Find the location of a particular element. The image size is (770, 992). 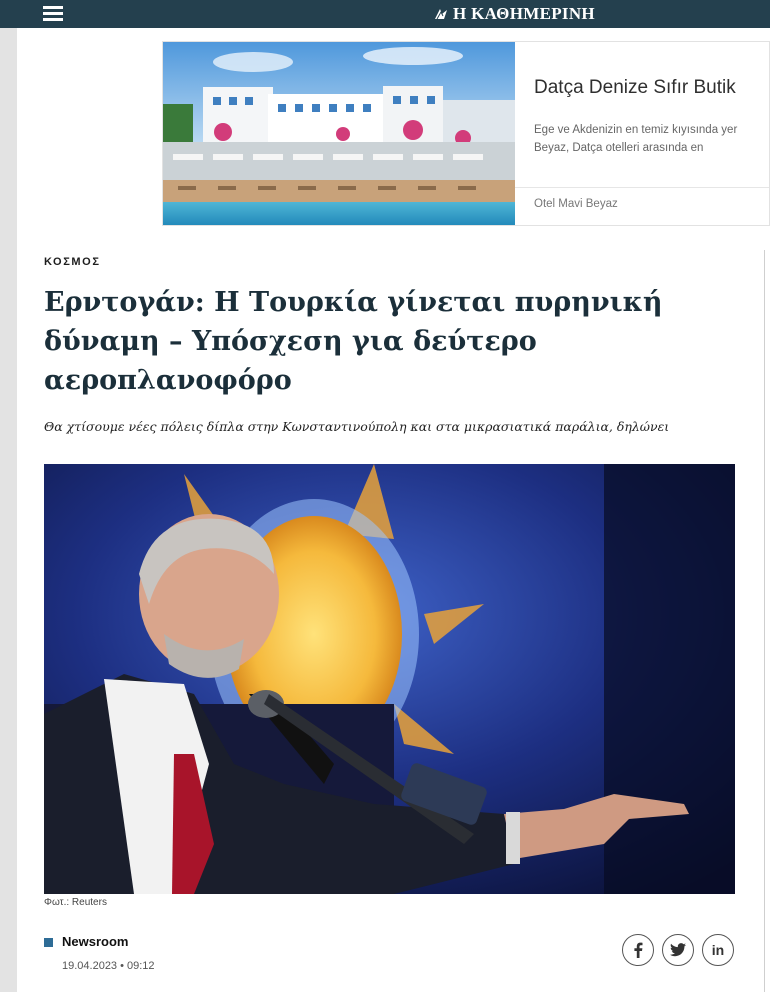

ad-description-line: Ege ve Akdenizin en temiz kıyısında yer is located at coordinates (636, 130).